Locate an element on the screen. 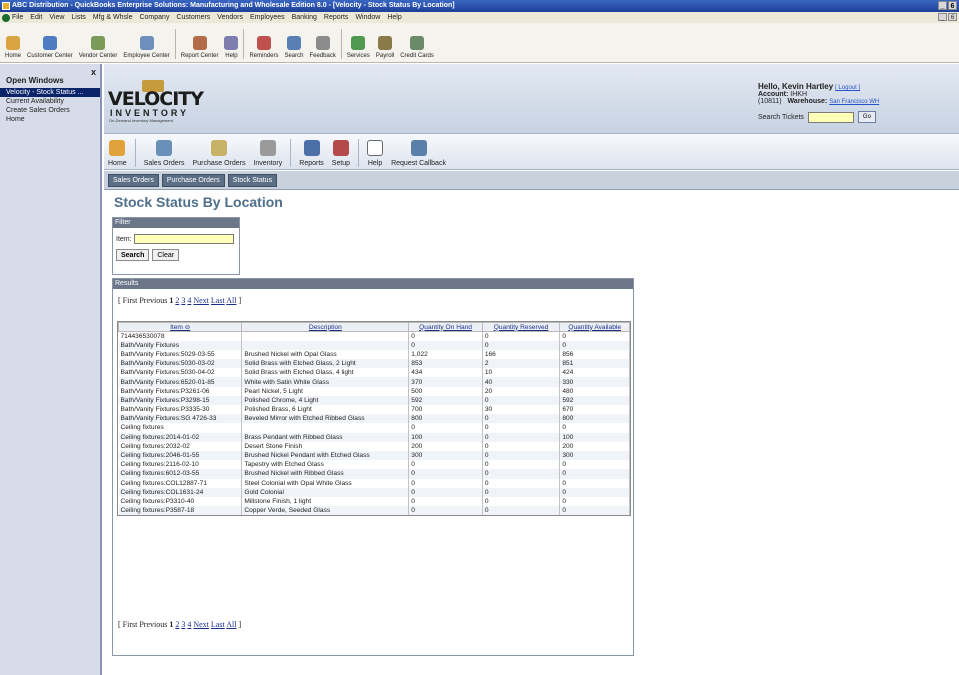 The image size is (959, 675). search-tickets-input is located at coordinates (830, 117).